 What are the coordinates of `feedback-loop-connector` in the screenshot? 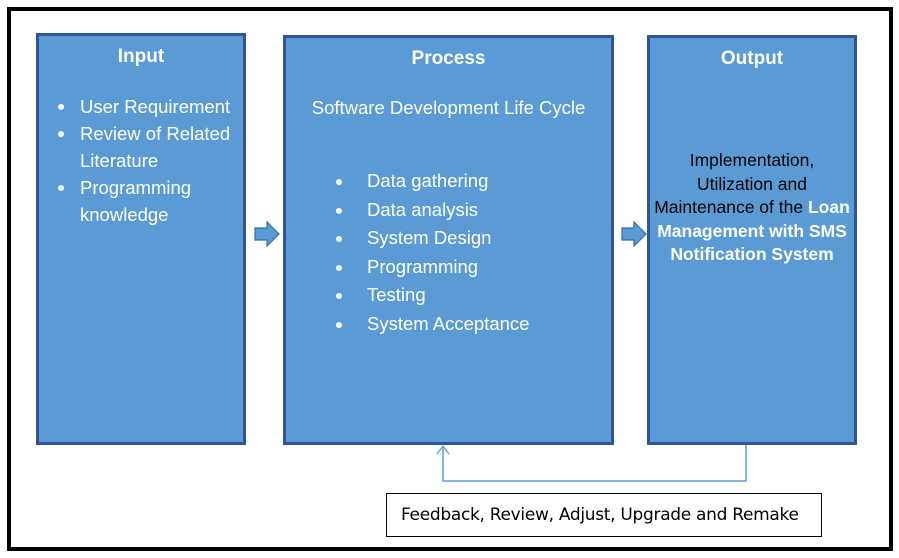 It's located at (591, 463).